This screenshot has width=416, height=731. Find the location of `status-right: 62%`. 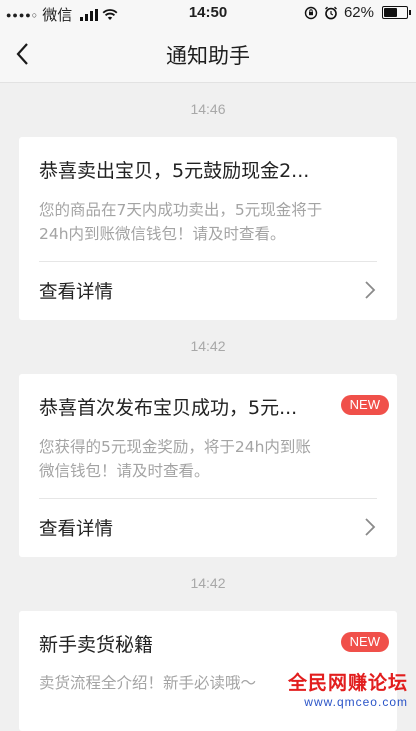

status-right: 62% is located at coordinates (357, 12).